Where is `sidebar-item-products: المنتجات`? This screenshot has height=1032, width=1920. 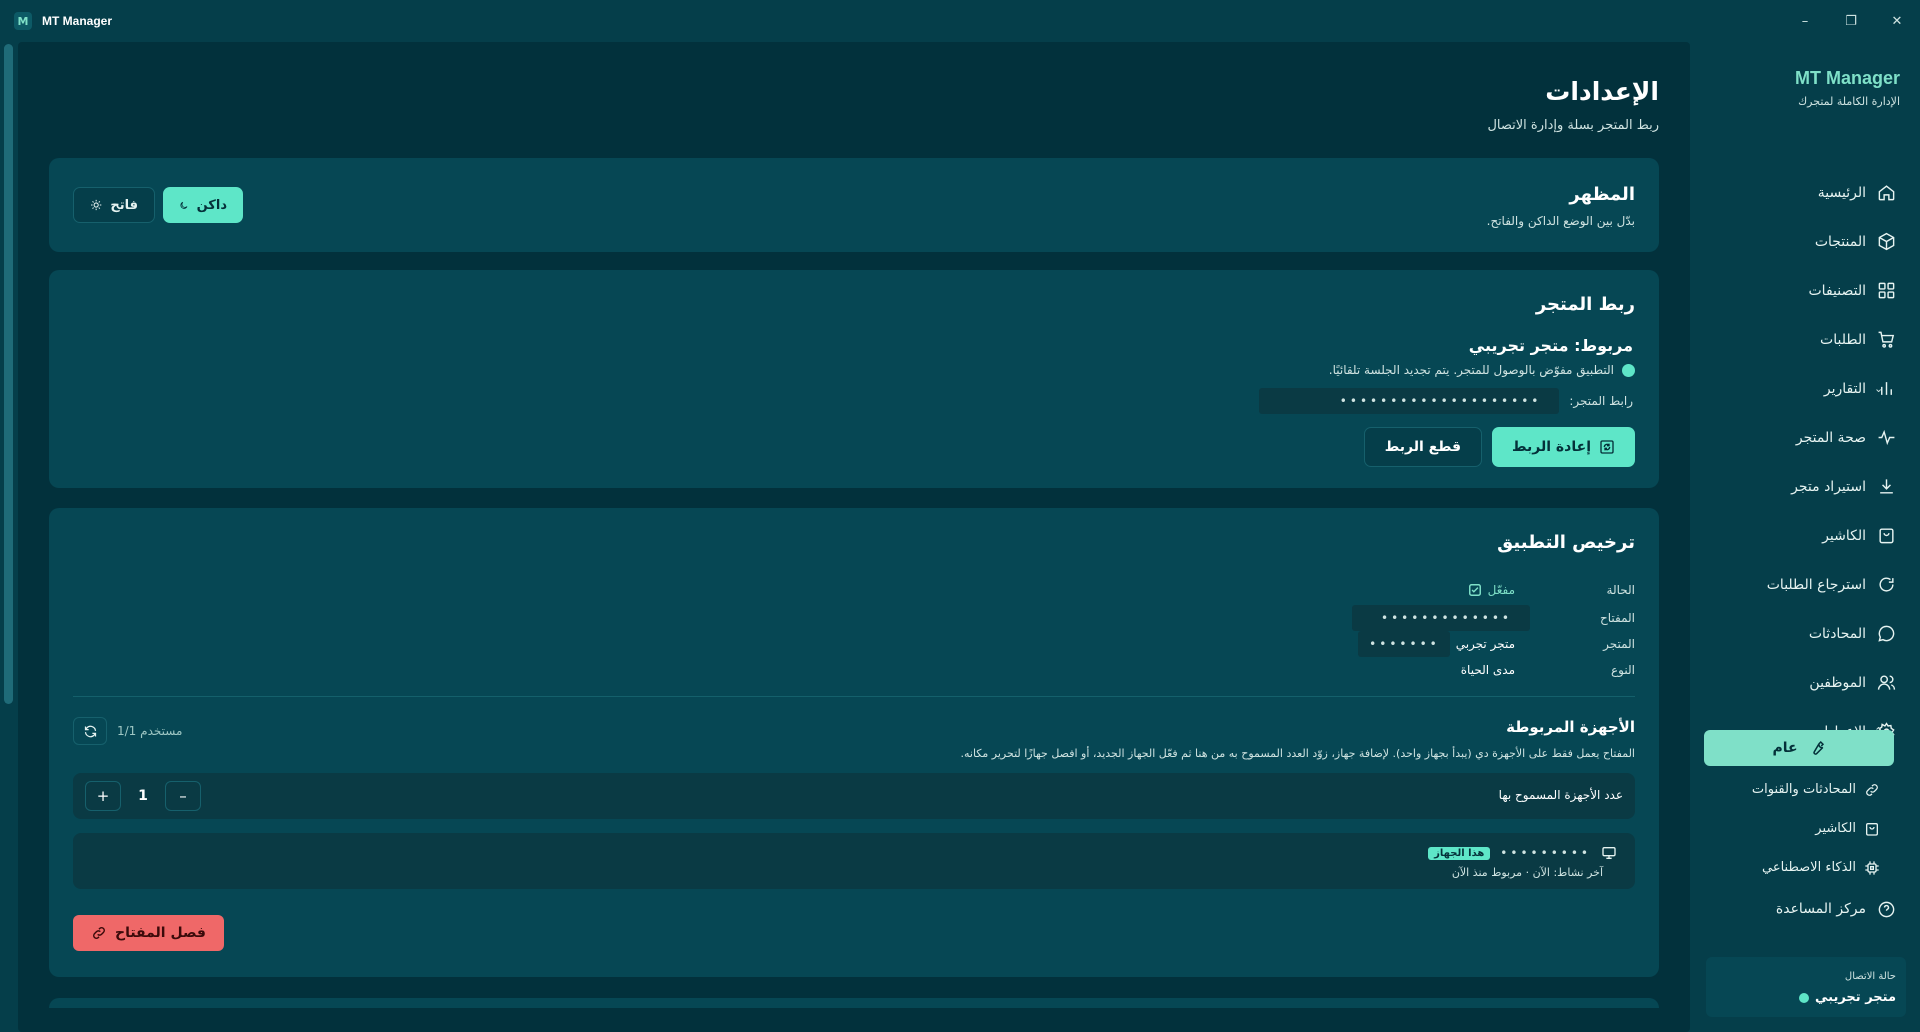
sidebar-item-products: المنتجات is located at coordinates (1805, 241).